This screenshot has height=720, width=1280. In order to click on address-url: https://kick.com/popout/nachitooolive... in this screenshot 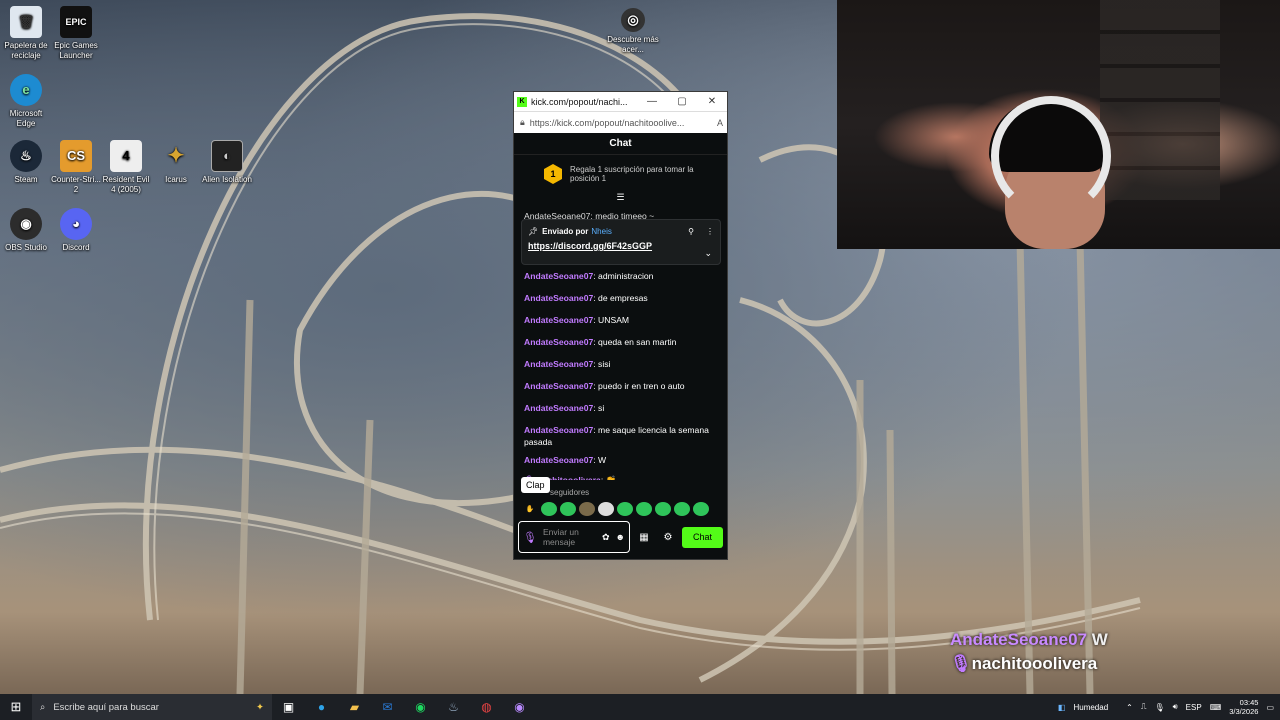, I will do `click(607, 122)`.